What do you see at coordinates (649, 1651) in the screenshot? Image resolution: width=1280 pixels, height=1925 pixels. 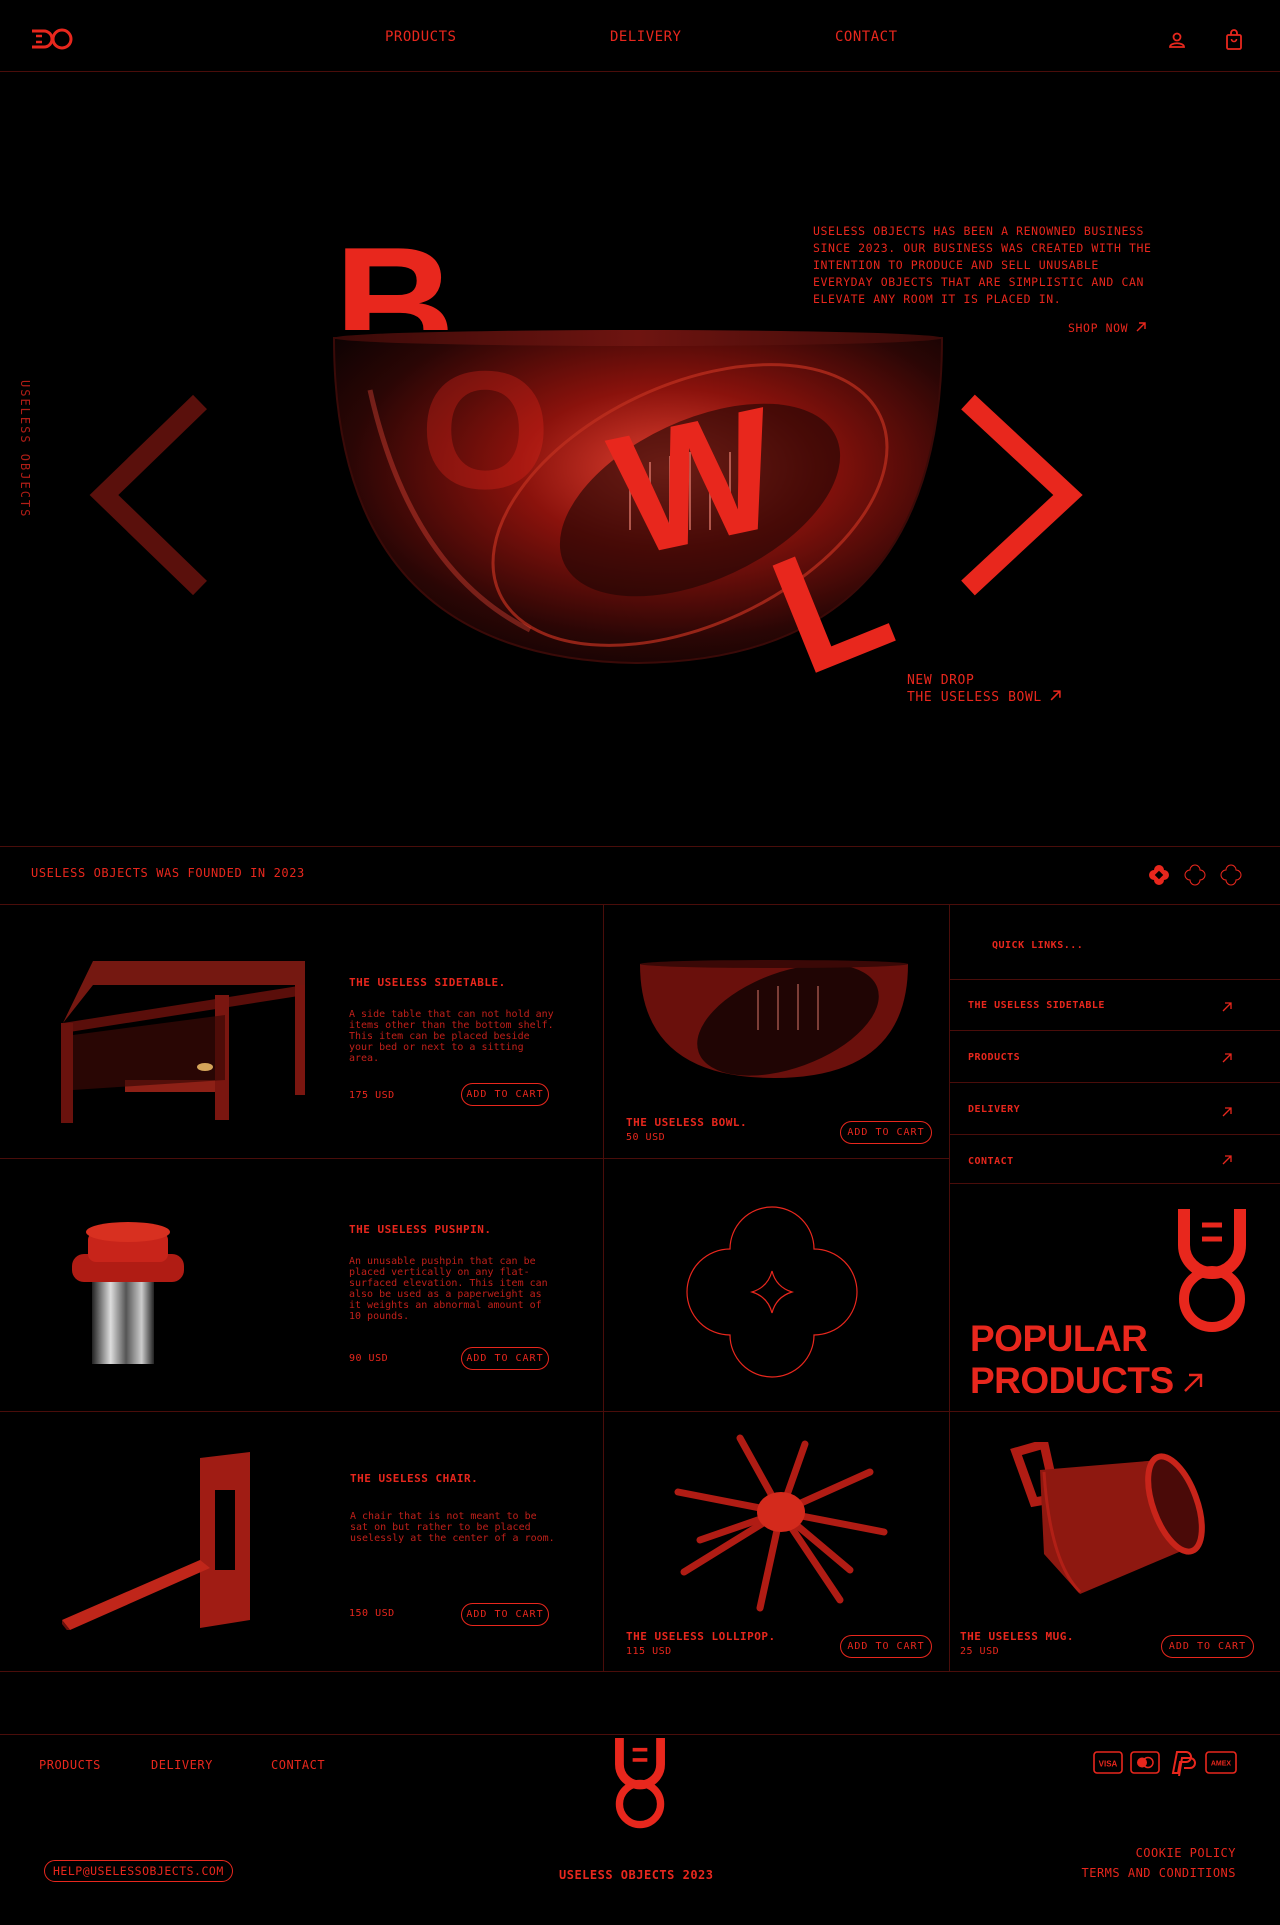 I see `lollipop-price: 115 USD` at bounding box center [649, 1651].